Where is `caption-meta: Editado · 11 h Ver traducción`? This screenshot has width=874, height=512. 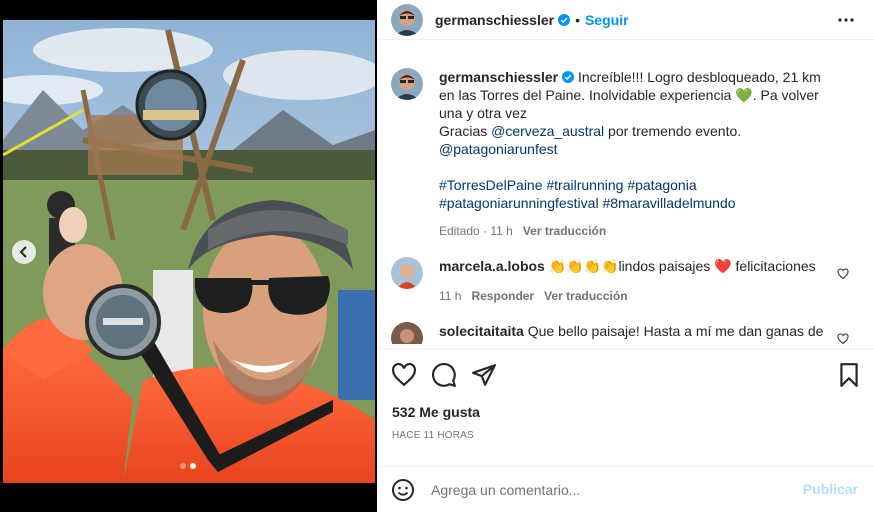
caption-meta: Editado · 11 h Ver traducción is located at coordinates (639, 231).